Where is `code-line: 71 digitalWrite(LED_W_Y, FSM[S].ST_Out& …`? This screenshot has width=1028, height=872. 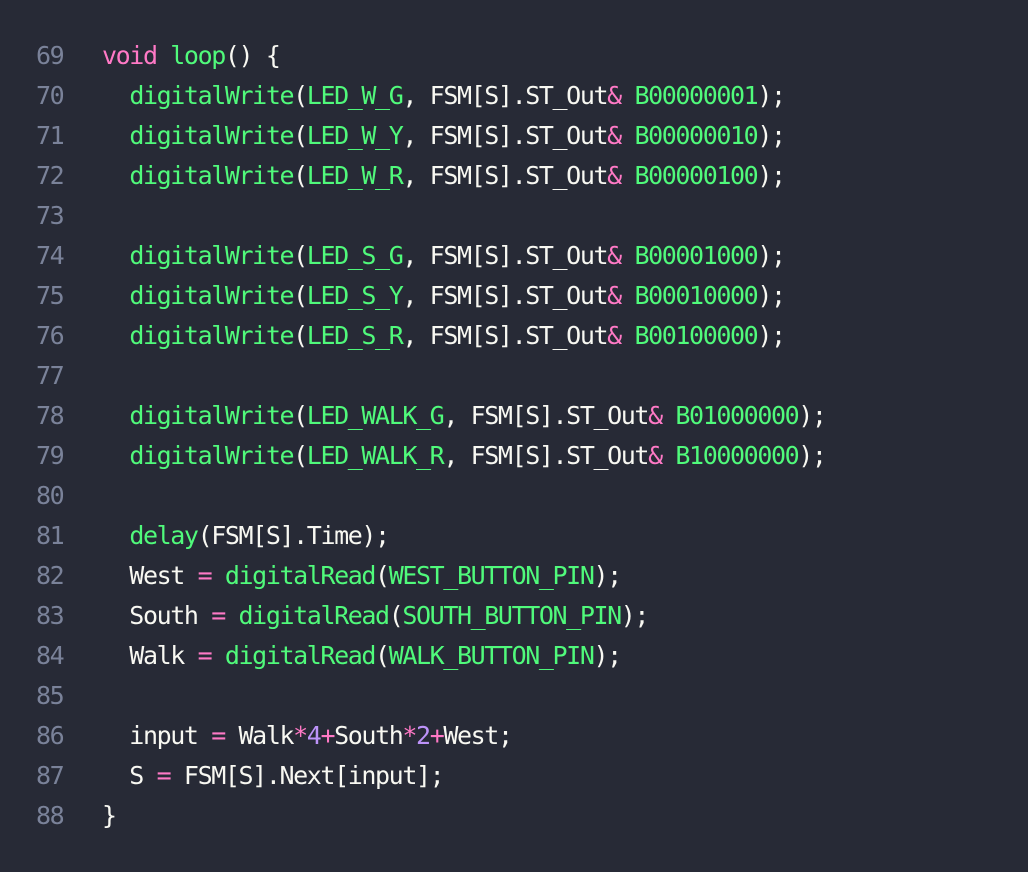 code-line: 71 digitalWrite(LED_W_Y, FSM[S].ST_Out& … is located at coordinates (514, 136).